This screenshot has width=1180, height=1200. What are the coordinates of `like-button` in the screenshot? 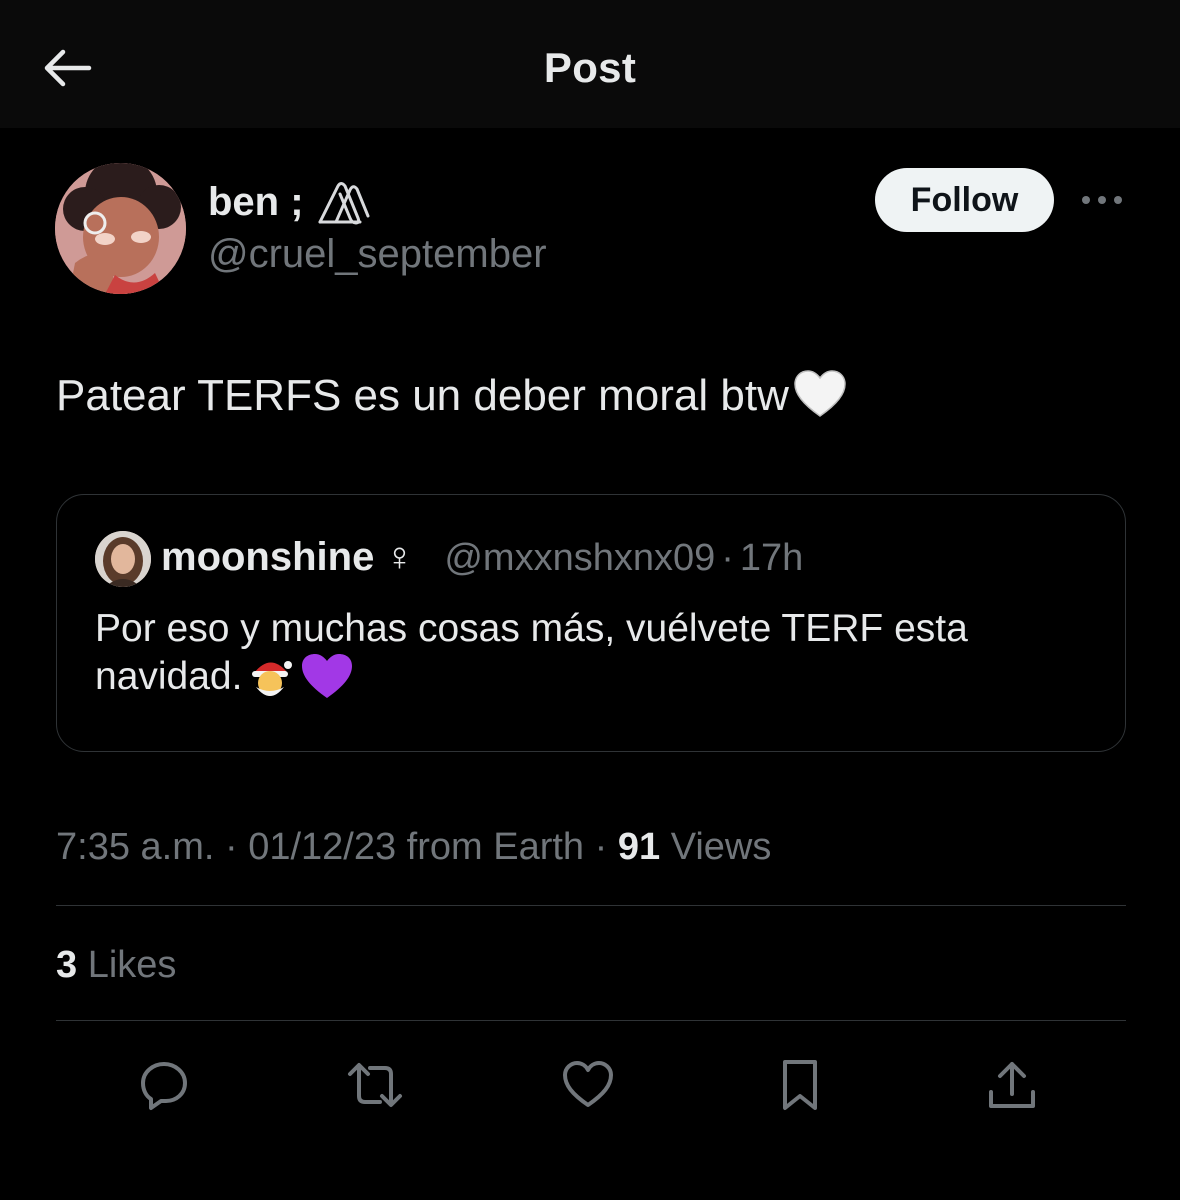 It's located at (588, 1085).